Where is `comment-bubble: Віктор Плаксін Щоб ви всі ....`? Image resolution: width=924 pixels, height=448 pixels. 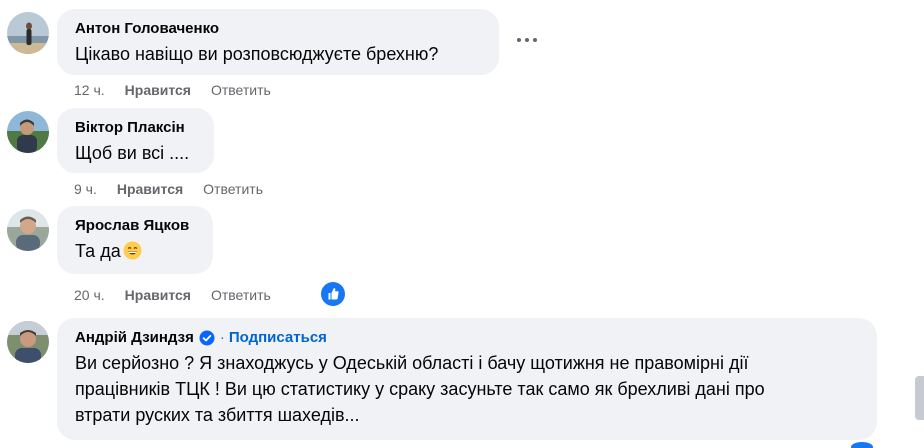
comment-bubble: Віктор Плаксін Щоб ви всі .... is located at coordinates (135, 140).